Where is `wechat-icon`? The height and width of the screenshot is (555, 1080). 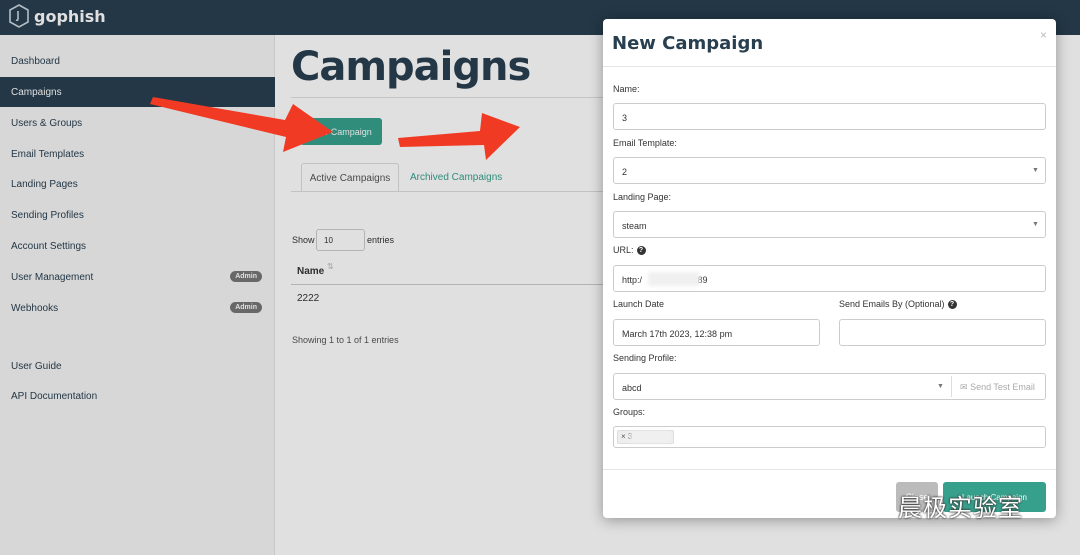 wechat-icon is located at coordinates (876, 505).